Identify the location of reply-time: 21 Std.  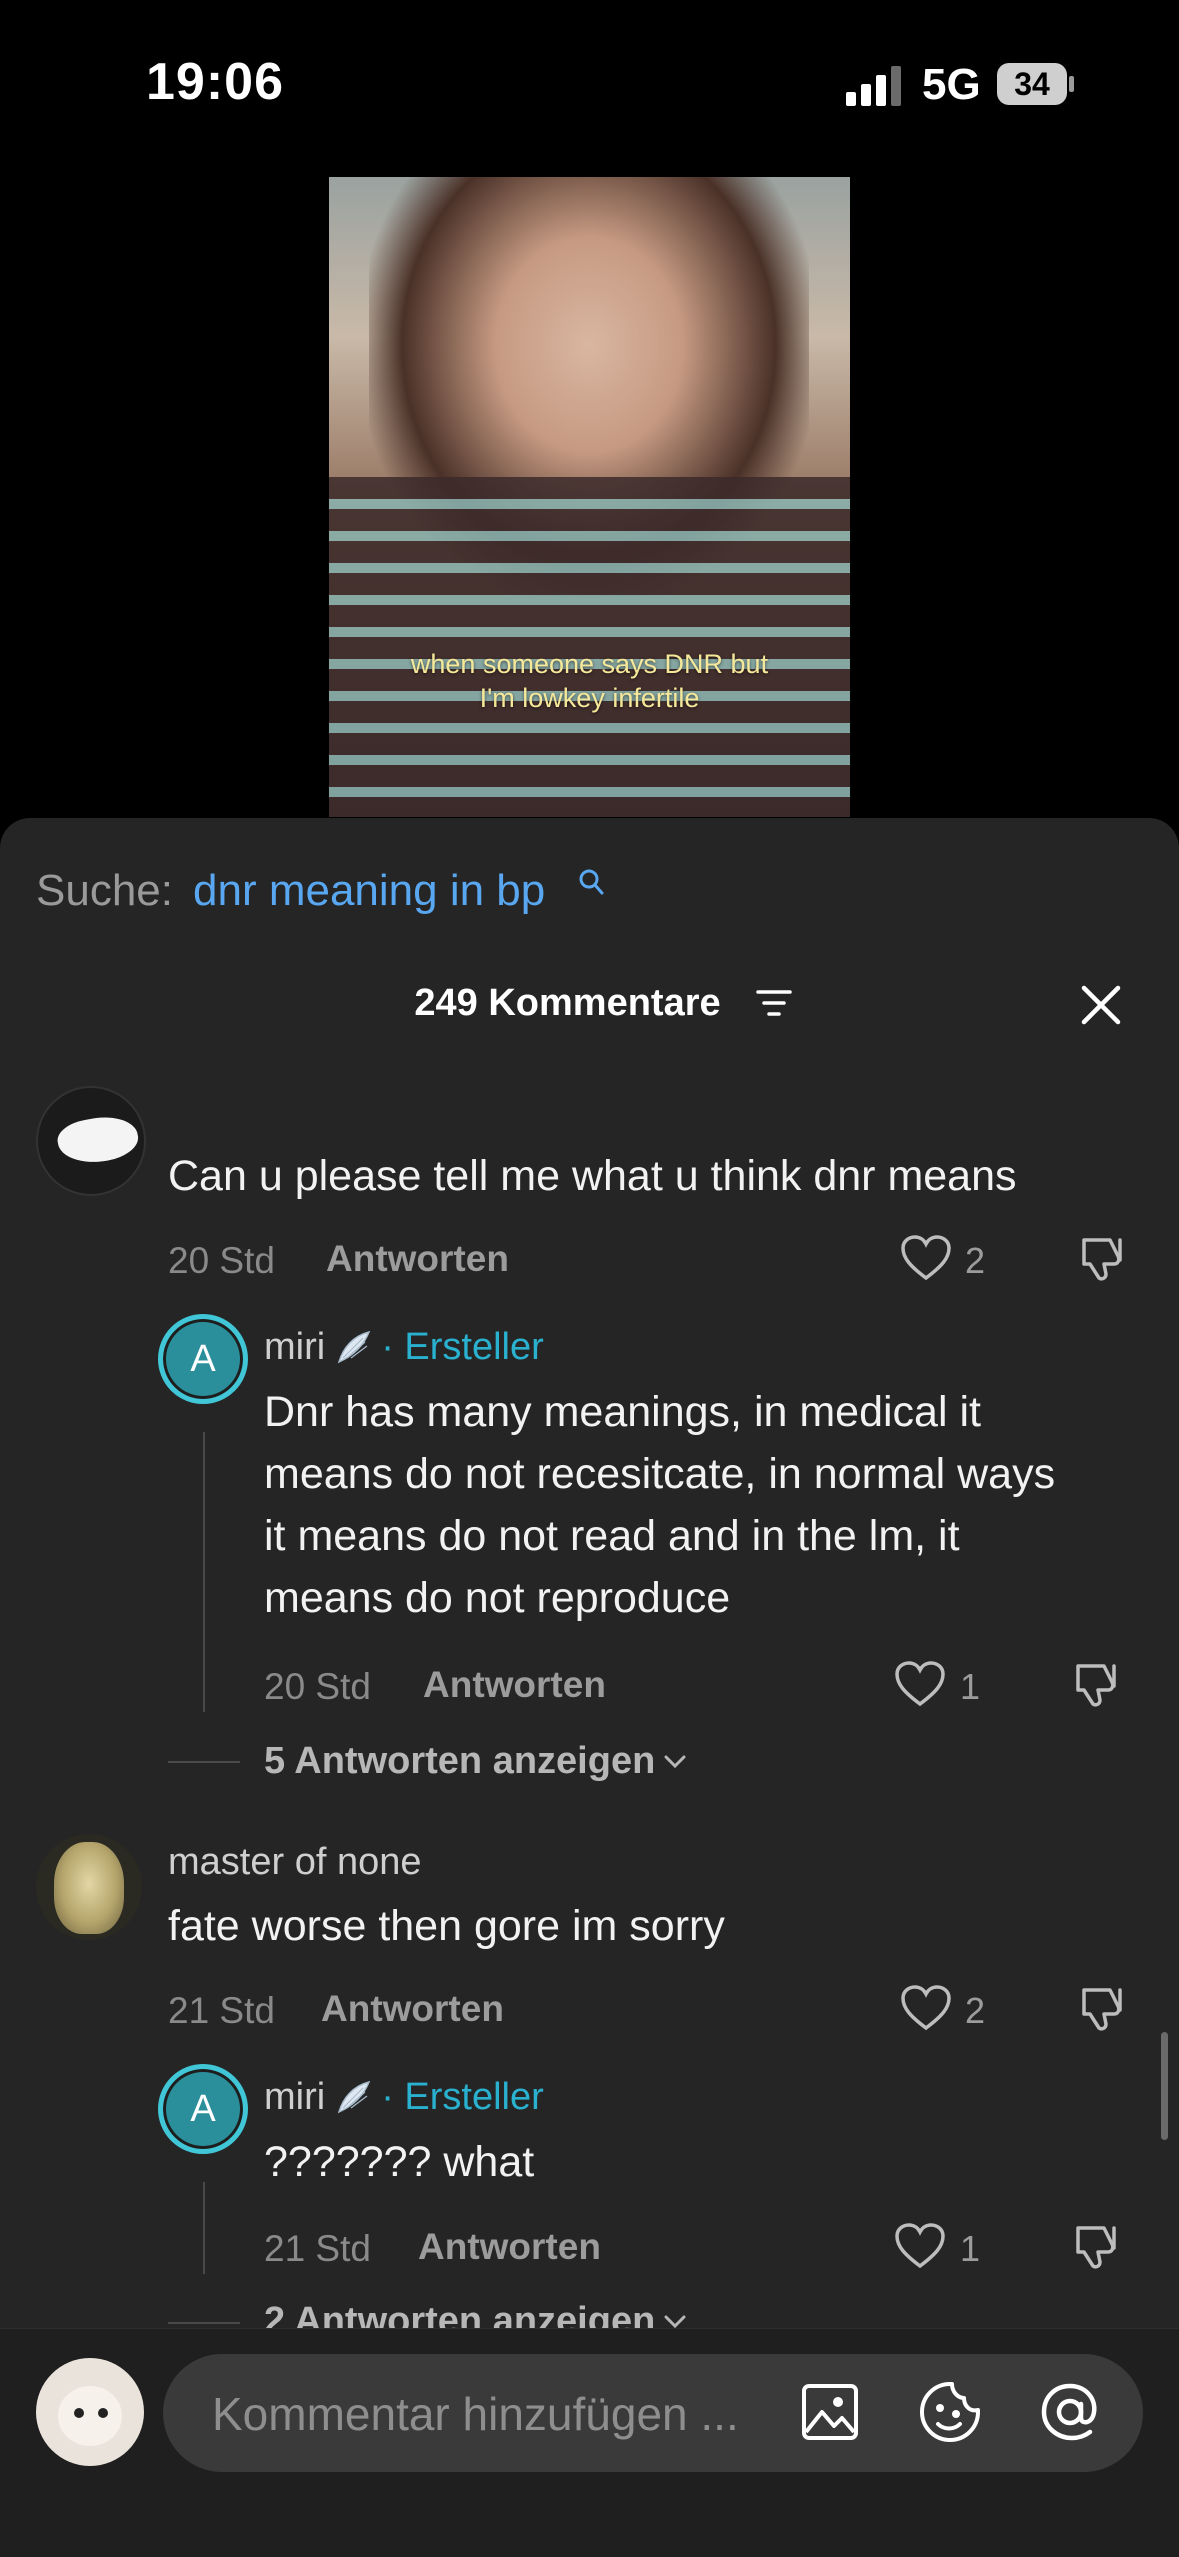
(317, 2248).